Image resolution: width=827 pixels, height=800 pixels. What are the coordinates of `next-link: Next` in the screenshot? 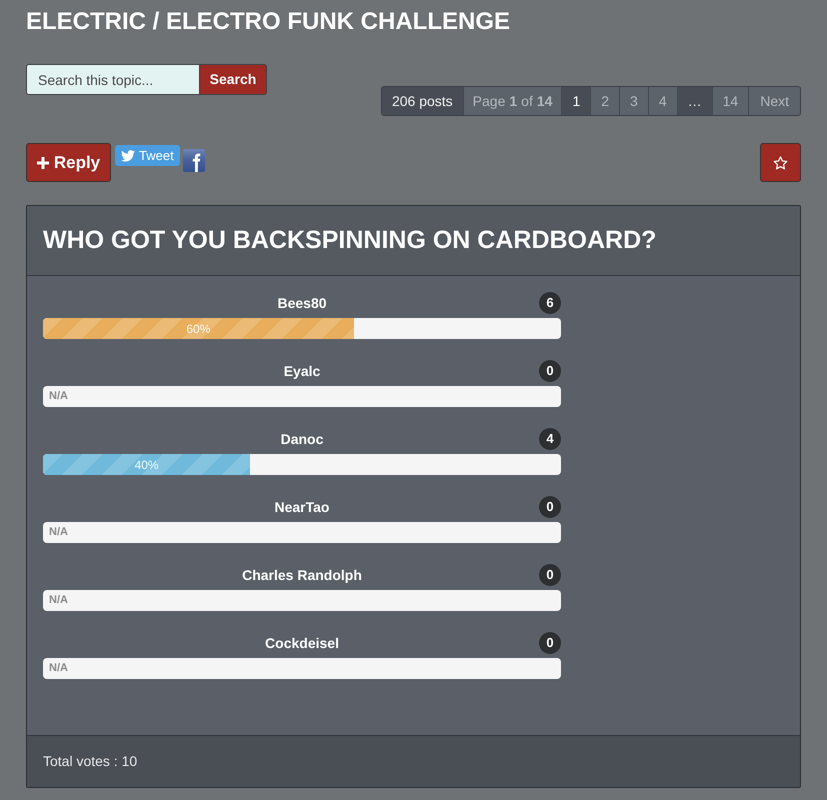 It's located at (774, 101).